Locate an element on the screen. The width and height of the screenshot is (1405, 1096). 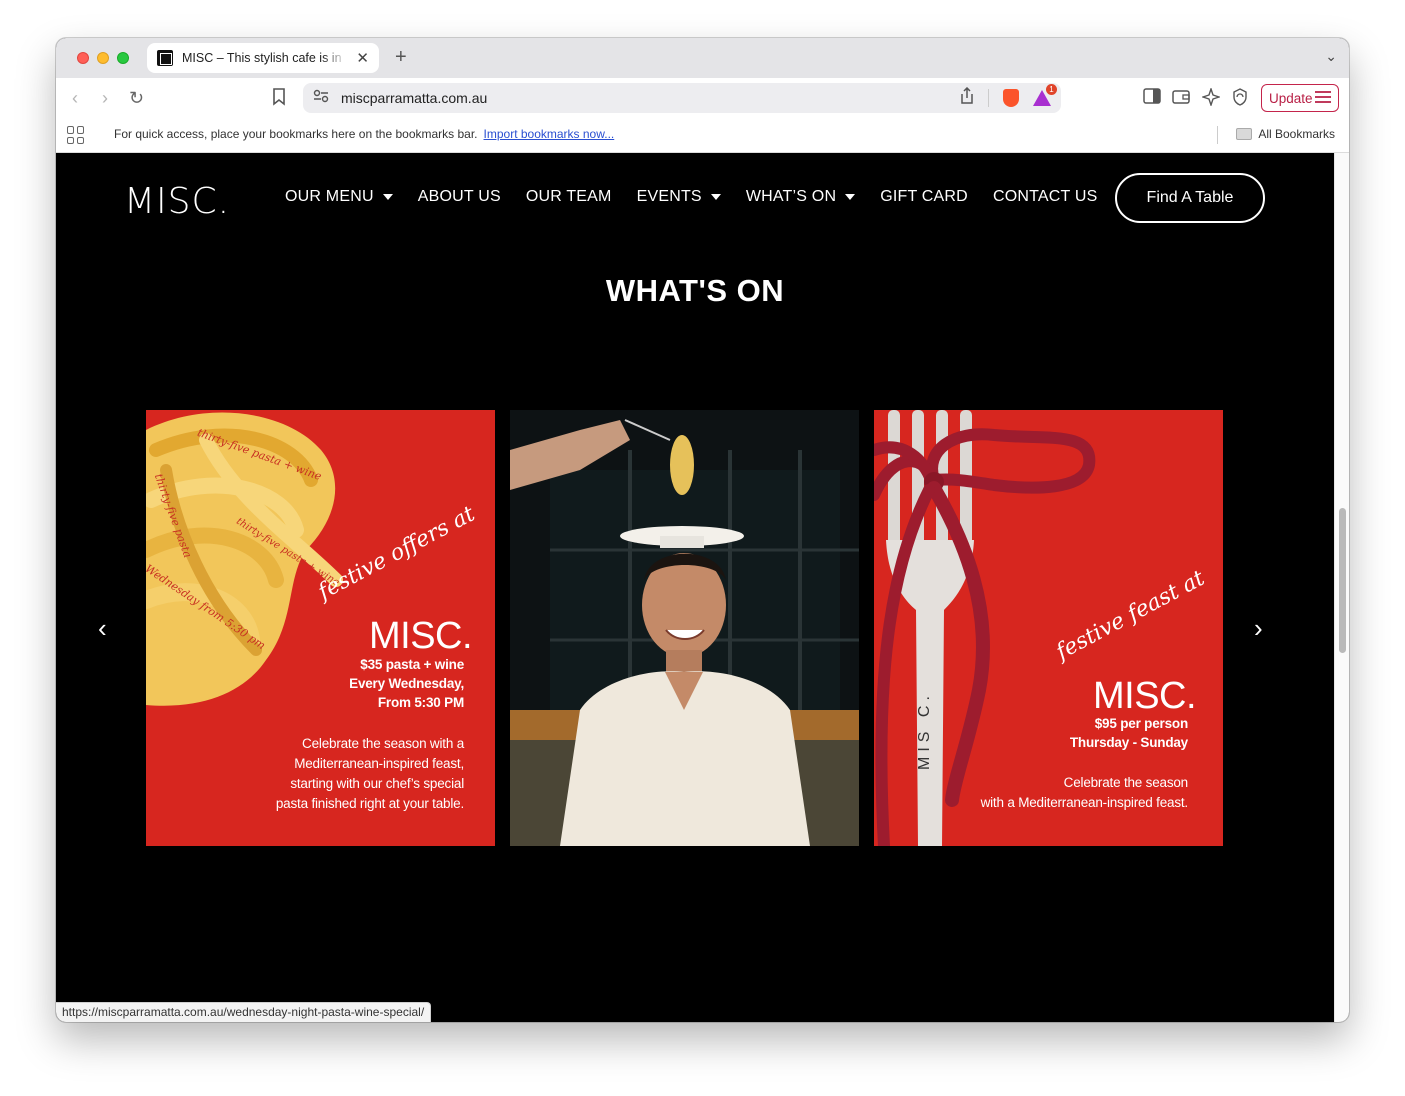
nav-label: OUR TEAM is located at coordinates (568, 196).